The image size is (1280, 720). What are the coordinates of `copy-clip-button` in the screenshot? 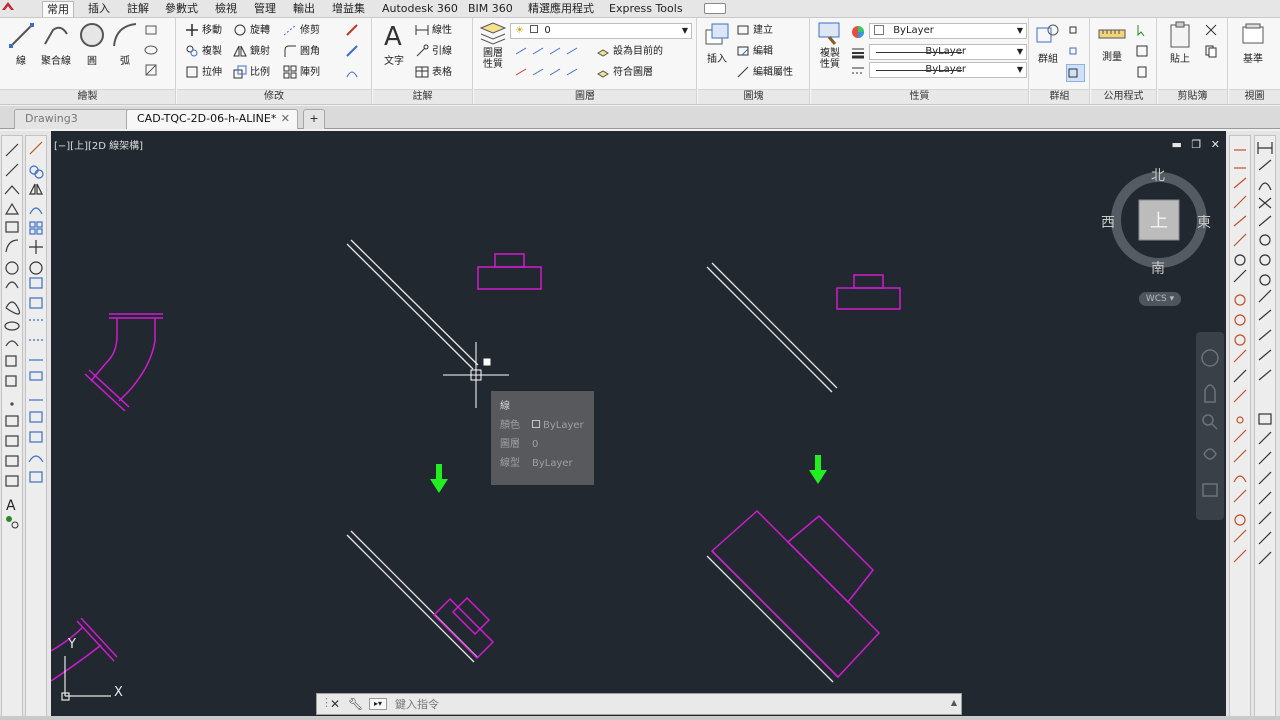 It's located at (1212, 52).